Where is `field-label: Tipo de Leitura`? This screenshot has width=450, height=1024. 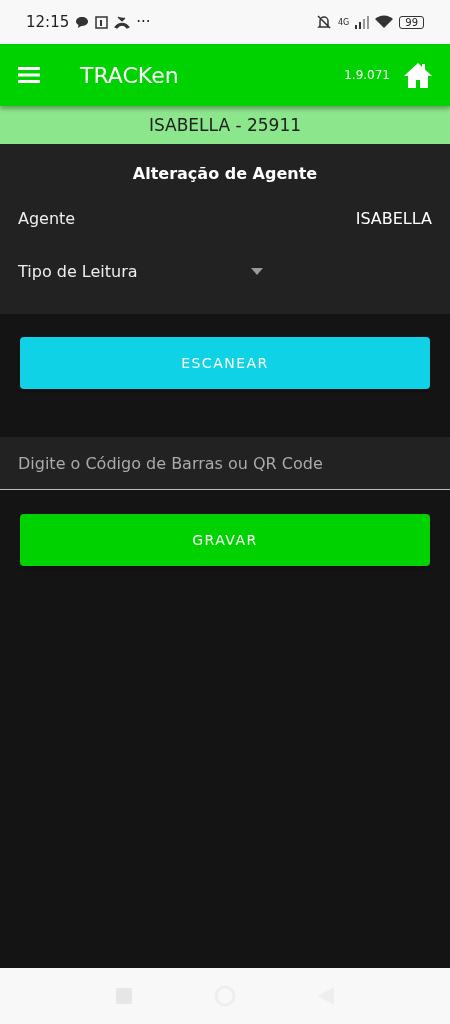
field-label: Tipo de Leitura is located at coordinates (78, 271).